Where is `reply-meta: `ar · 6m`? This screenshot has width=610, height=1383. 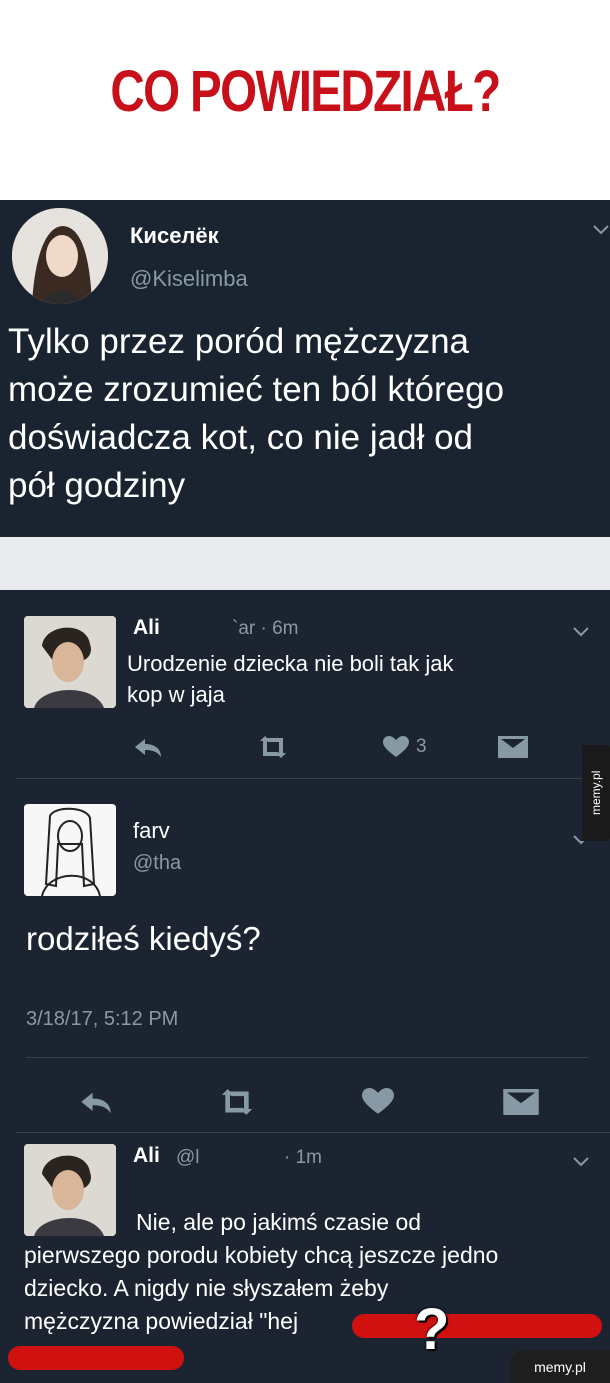
reply-meta: `ar · 6m is located at coordinates (265, 628).